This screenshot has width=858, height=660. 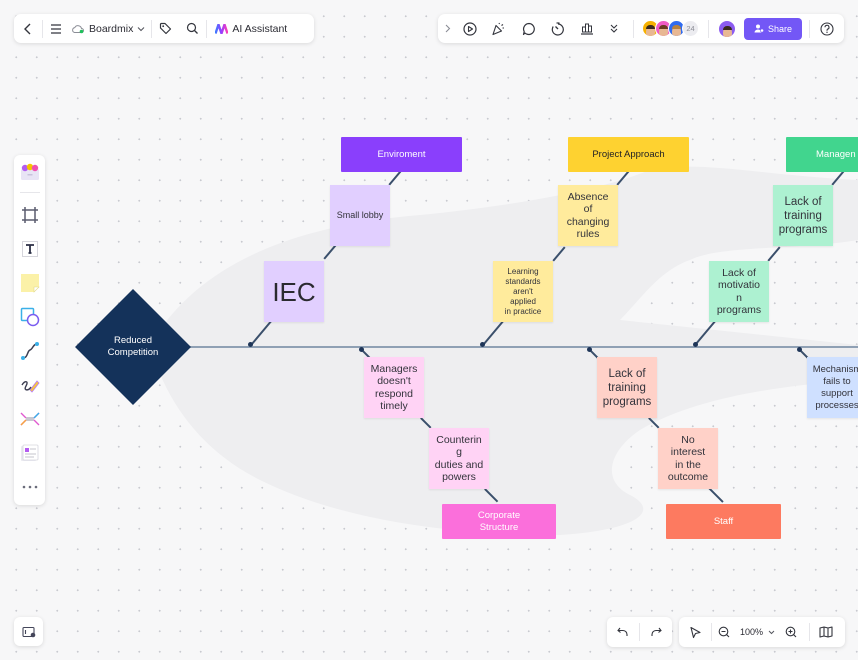 What do you see at coordinates (708, 28) in the screenshot?
I see `divider` at bounding box center [708, 28].